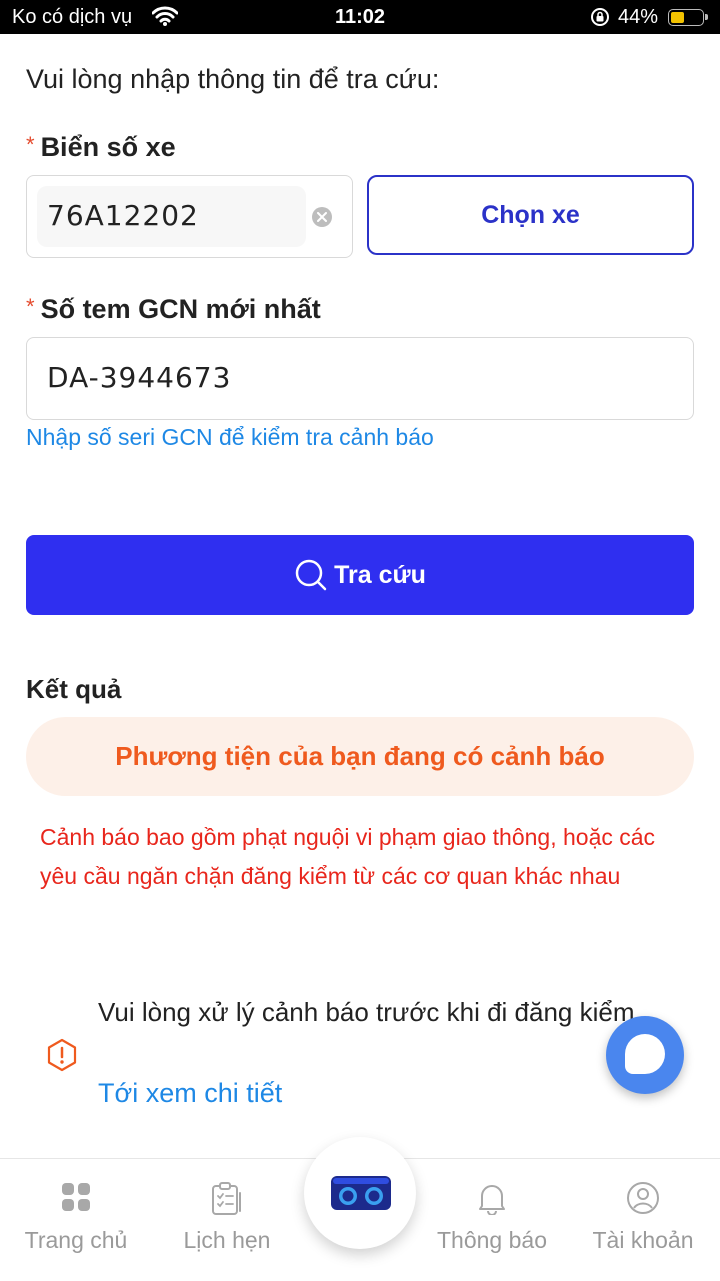 This screenshot has width=720, height=1281. Describe the element at coordinates (233, 79) in the screenshot. I see `form-prompt: Vui lòng nhập thông tin để tra cứu:` at that location.